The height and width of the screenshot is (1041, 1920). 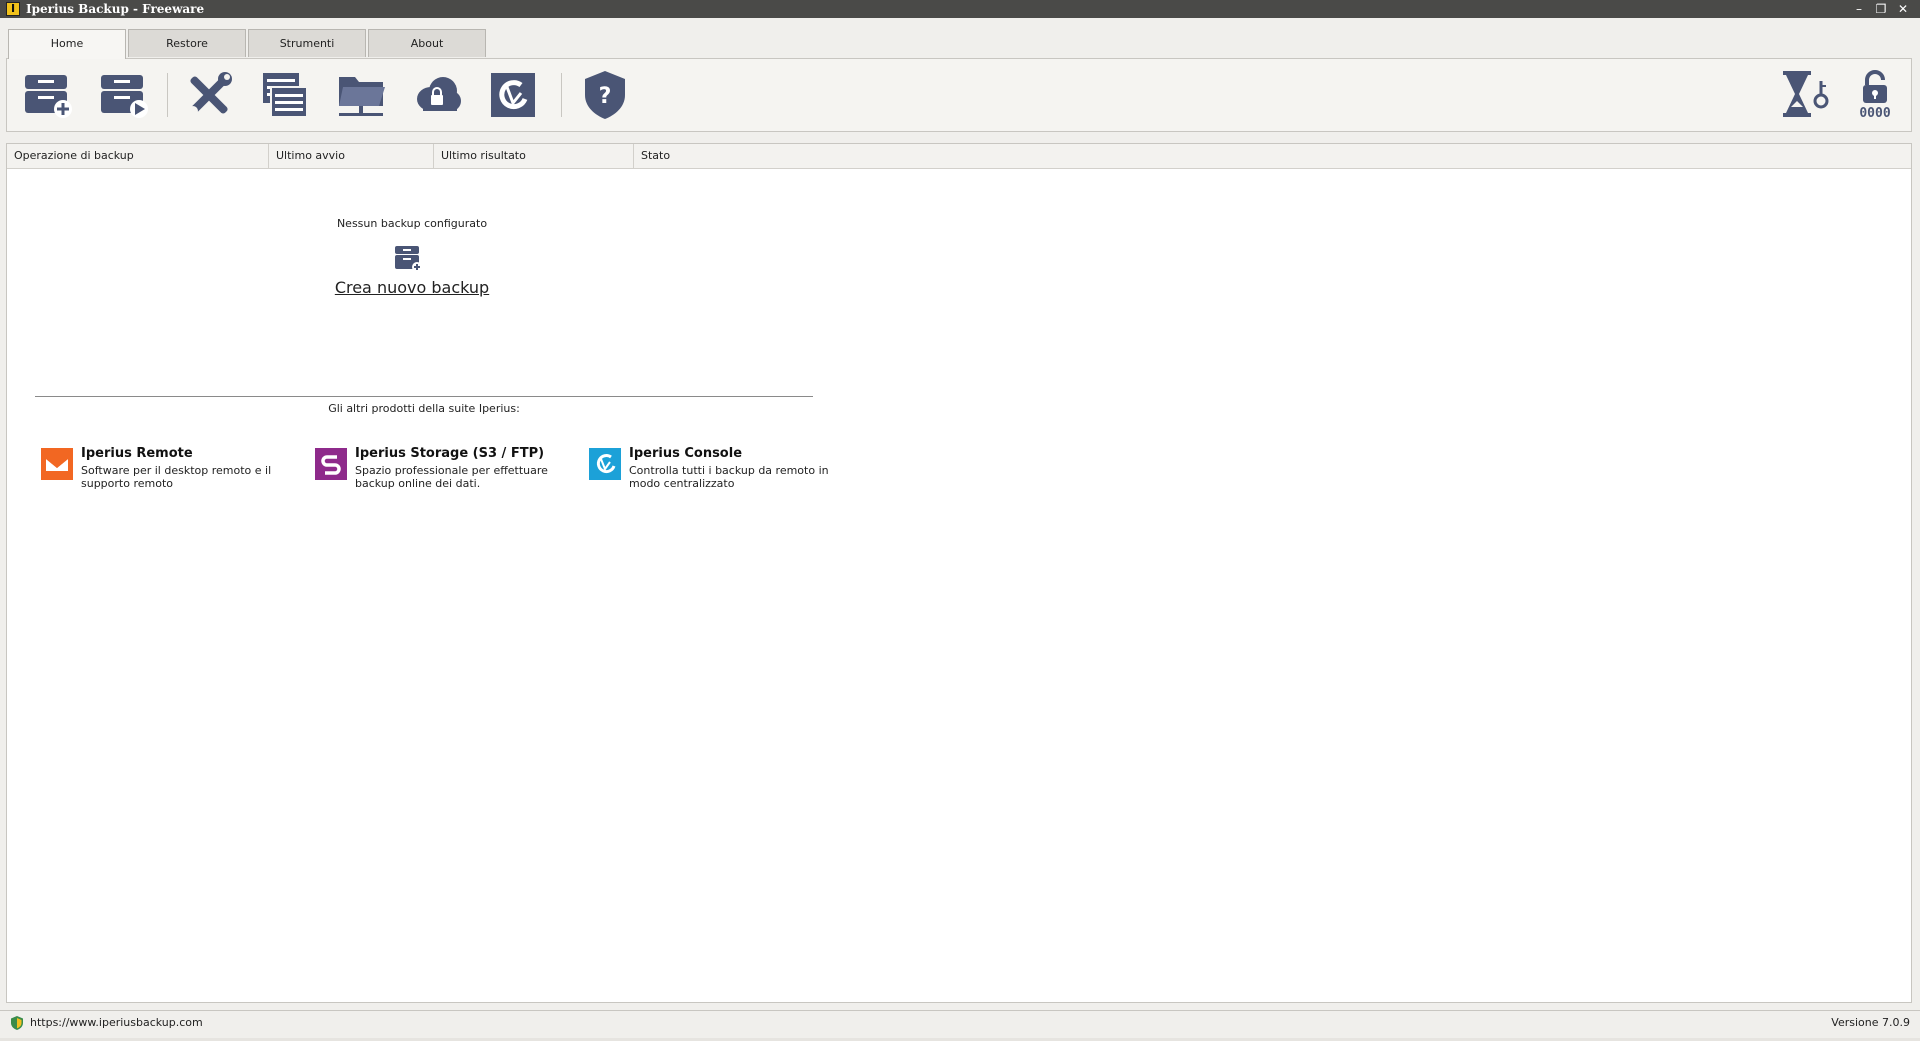 I want to click on network-folder-icon, so click(x=362, y=96).